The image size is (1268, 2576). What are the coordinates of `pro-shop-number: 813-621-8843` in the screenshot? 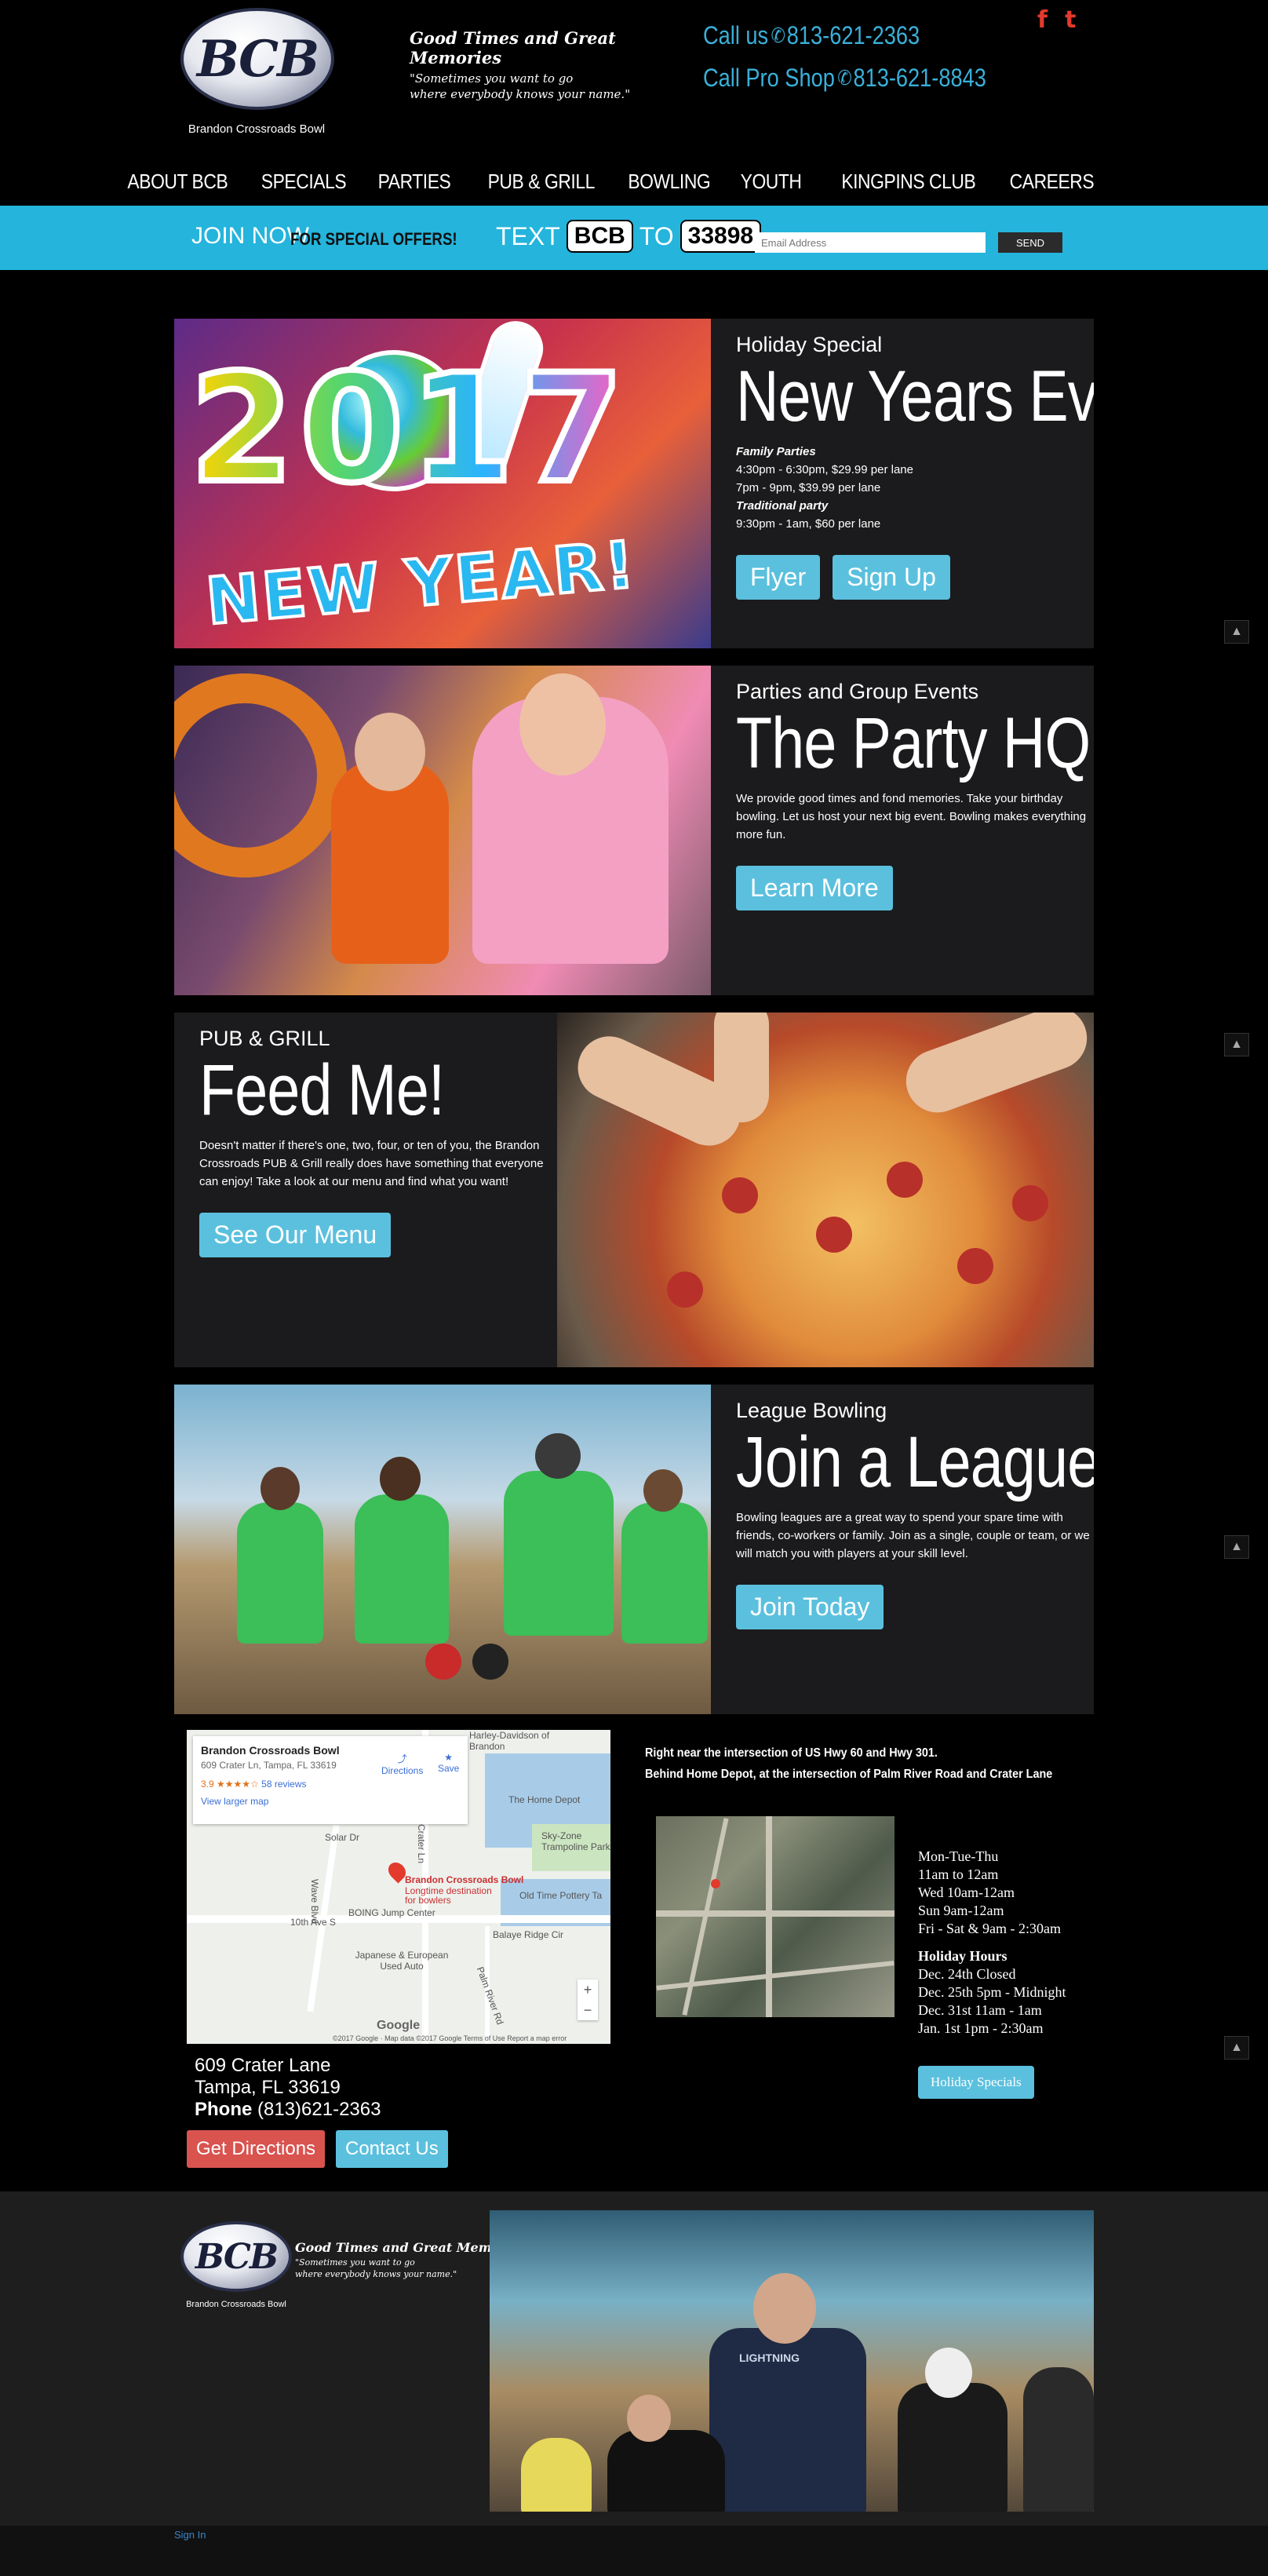 It's located at (920, 78).